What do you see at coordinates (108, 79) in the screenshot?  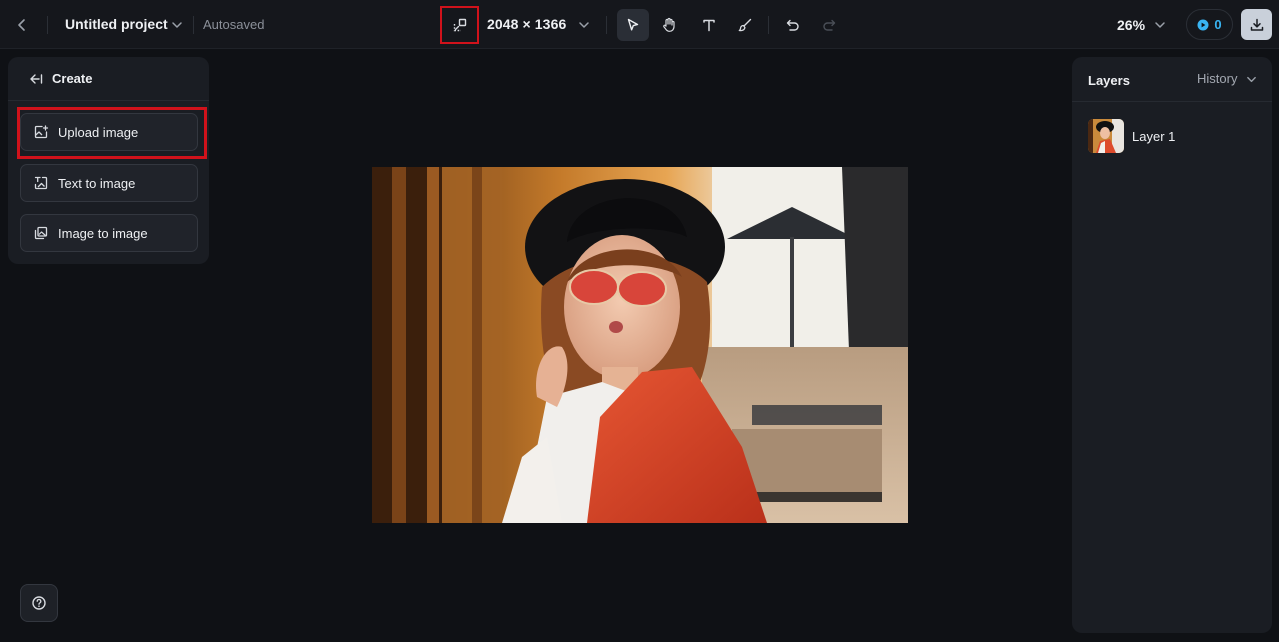 I see `create-panel-header: Create` at bounding box center [108, 79].